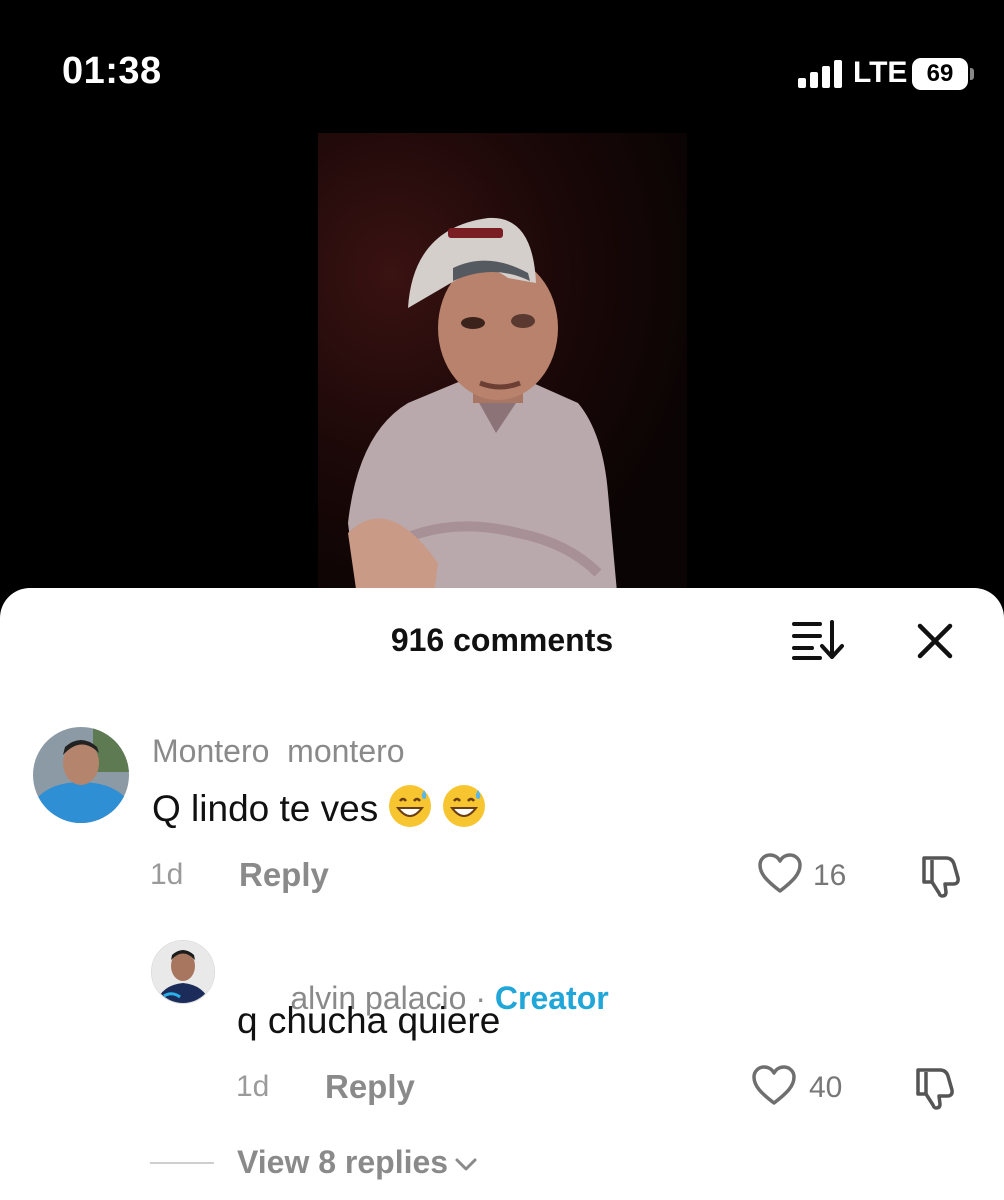  What do you see at coordinates (81, 775) in the screenshot?
I see `avatar` at bounding box center [81, 775].